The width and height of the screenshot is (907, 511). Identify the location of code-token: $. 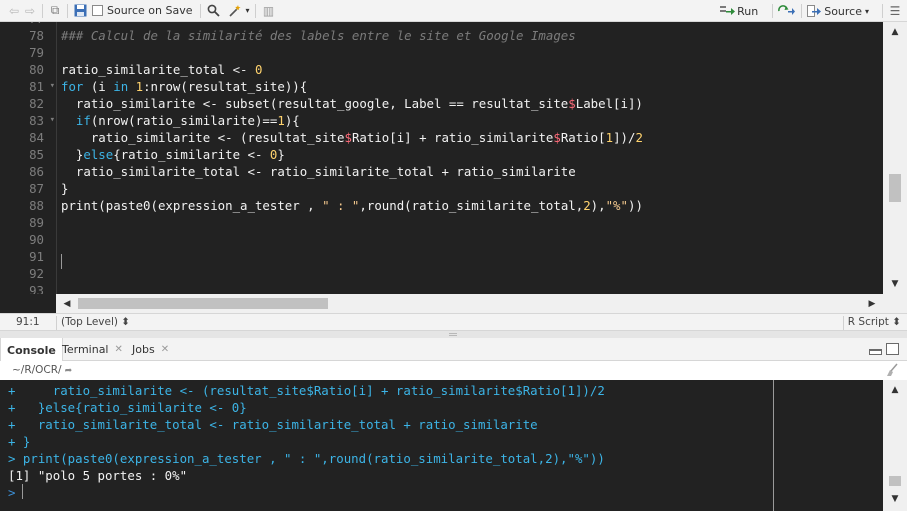
(348, 137).